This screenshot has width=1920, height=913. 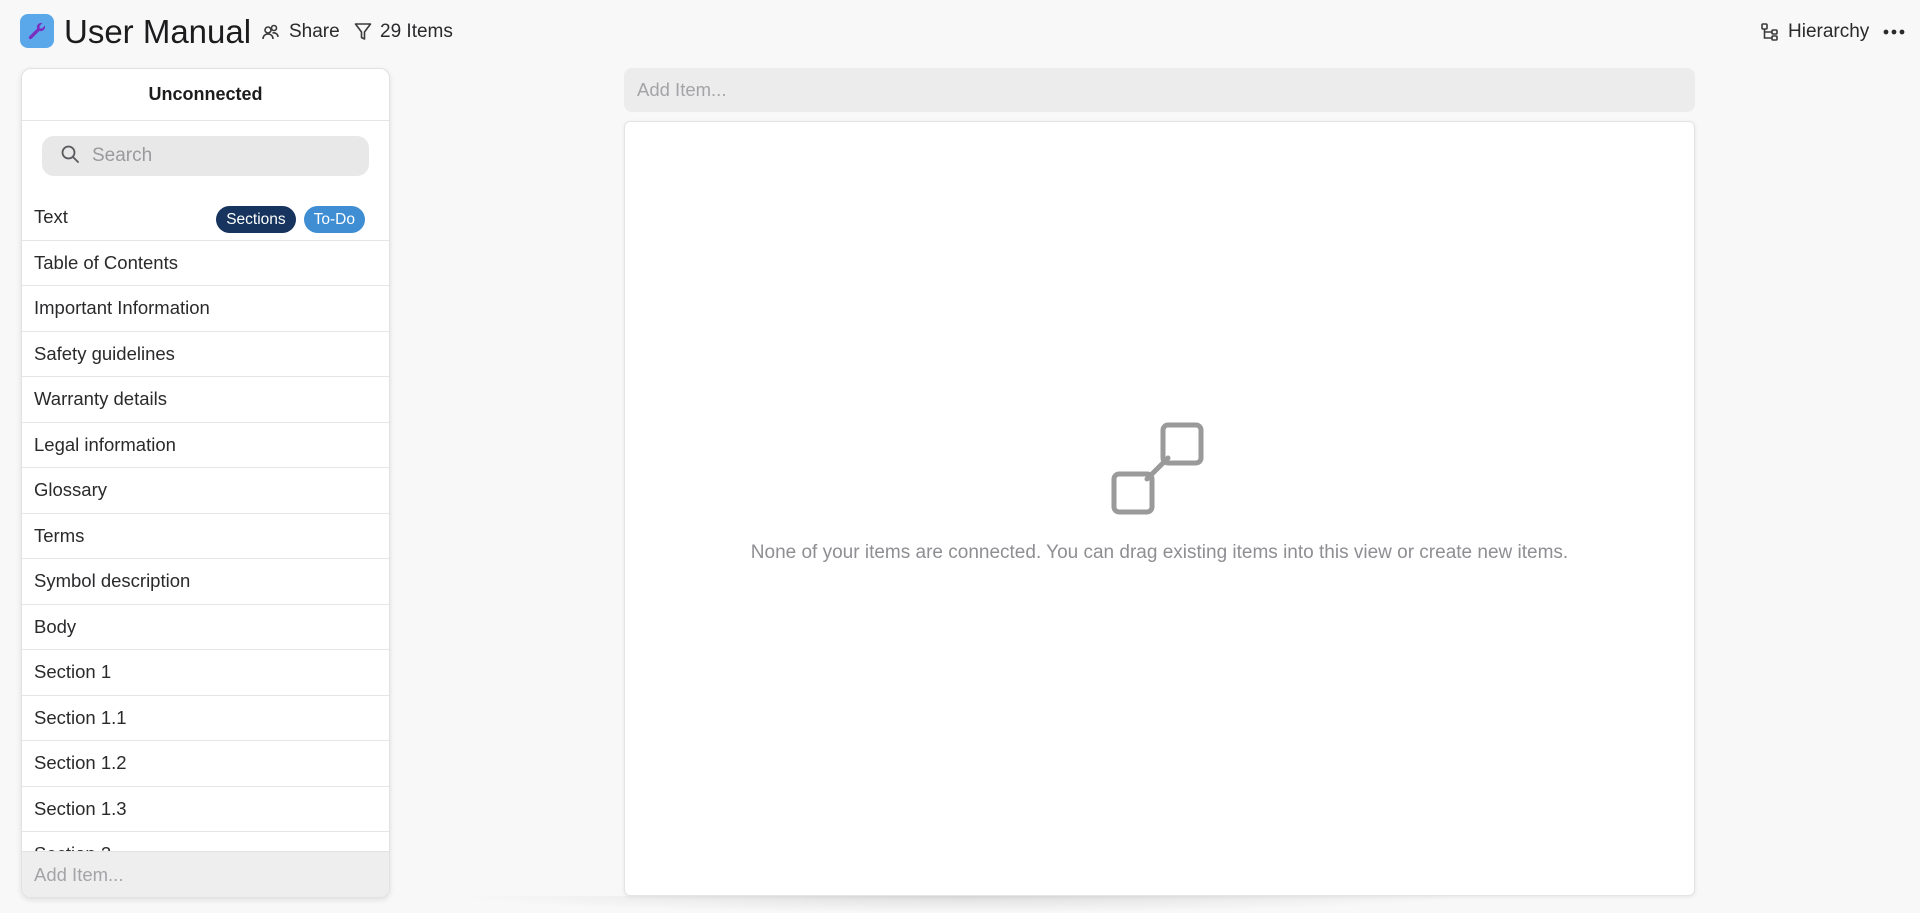 I want to click on list-item-text: Text Sections To-Do, so click(x=205, y=218).